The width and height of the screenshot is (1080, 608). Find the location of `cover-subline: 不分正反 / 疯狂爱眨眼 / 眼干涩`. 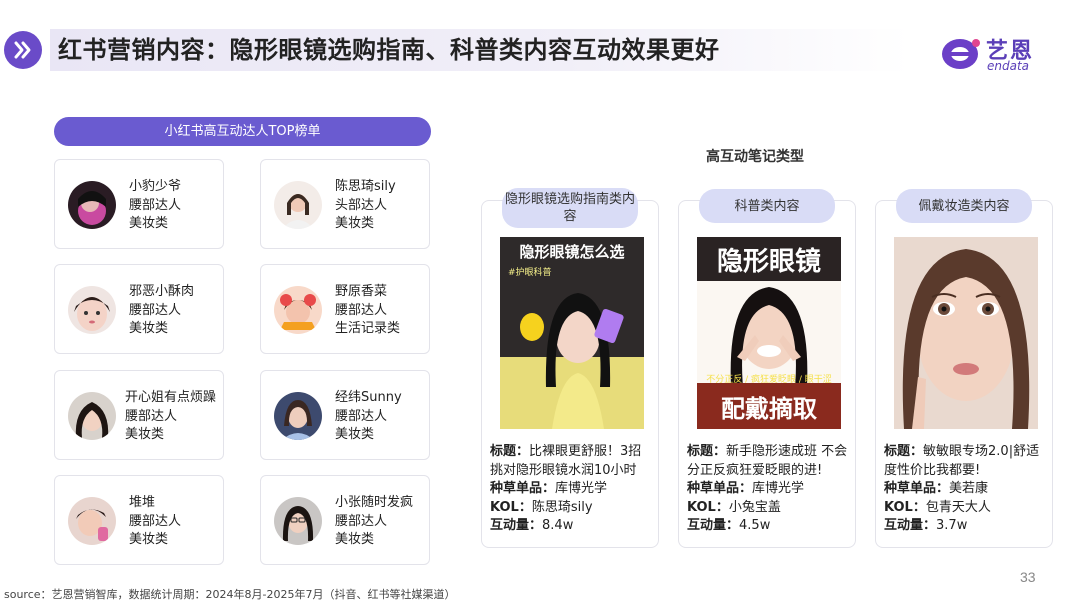

cover-subline: 不分正反 / 疯狂爱眨眼 / 眼干涩 is located at coordinates (769, 379).